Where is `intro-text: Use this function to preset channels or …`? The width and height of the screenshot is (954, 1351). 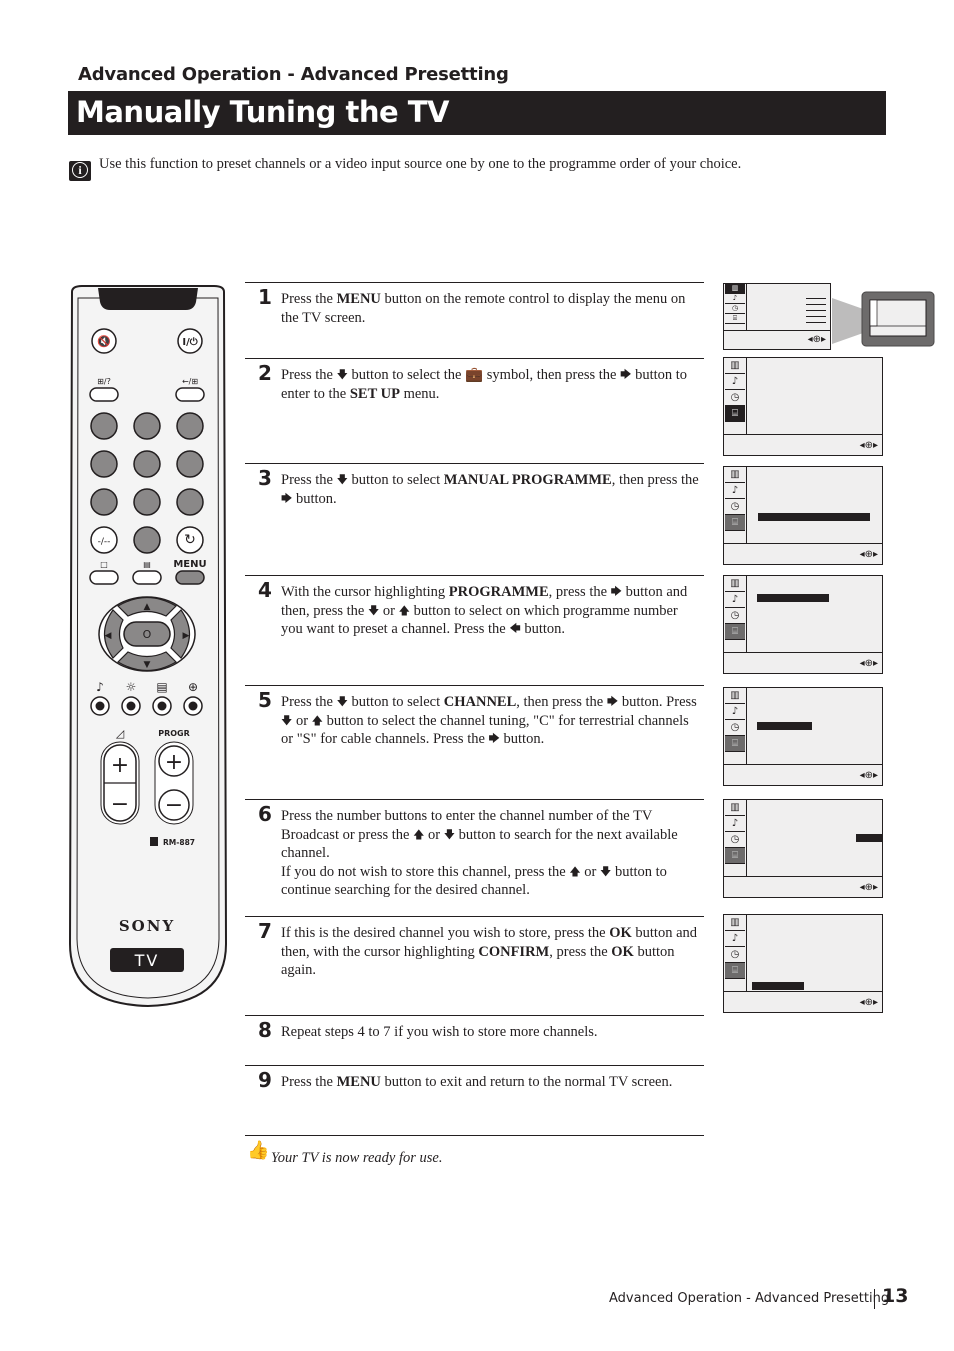
intro-text: Use this function to preset channels or … is located at coordinates (420, 164).